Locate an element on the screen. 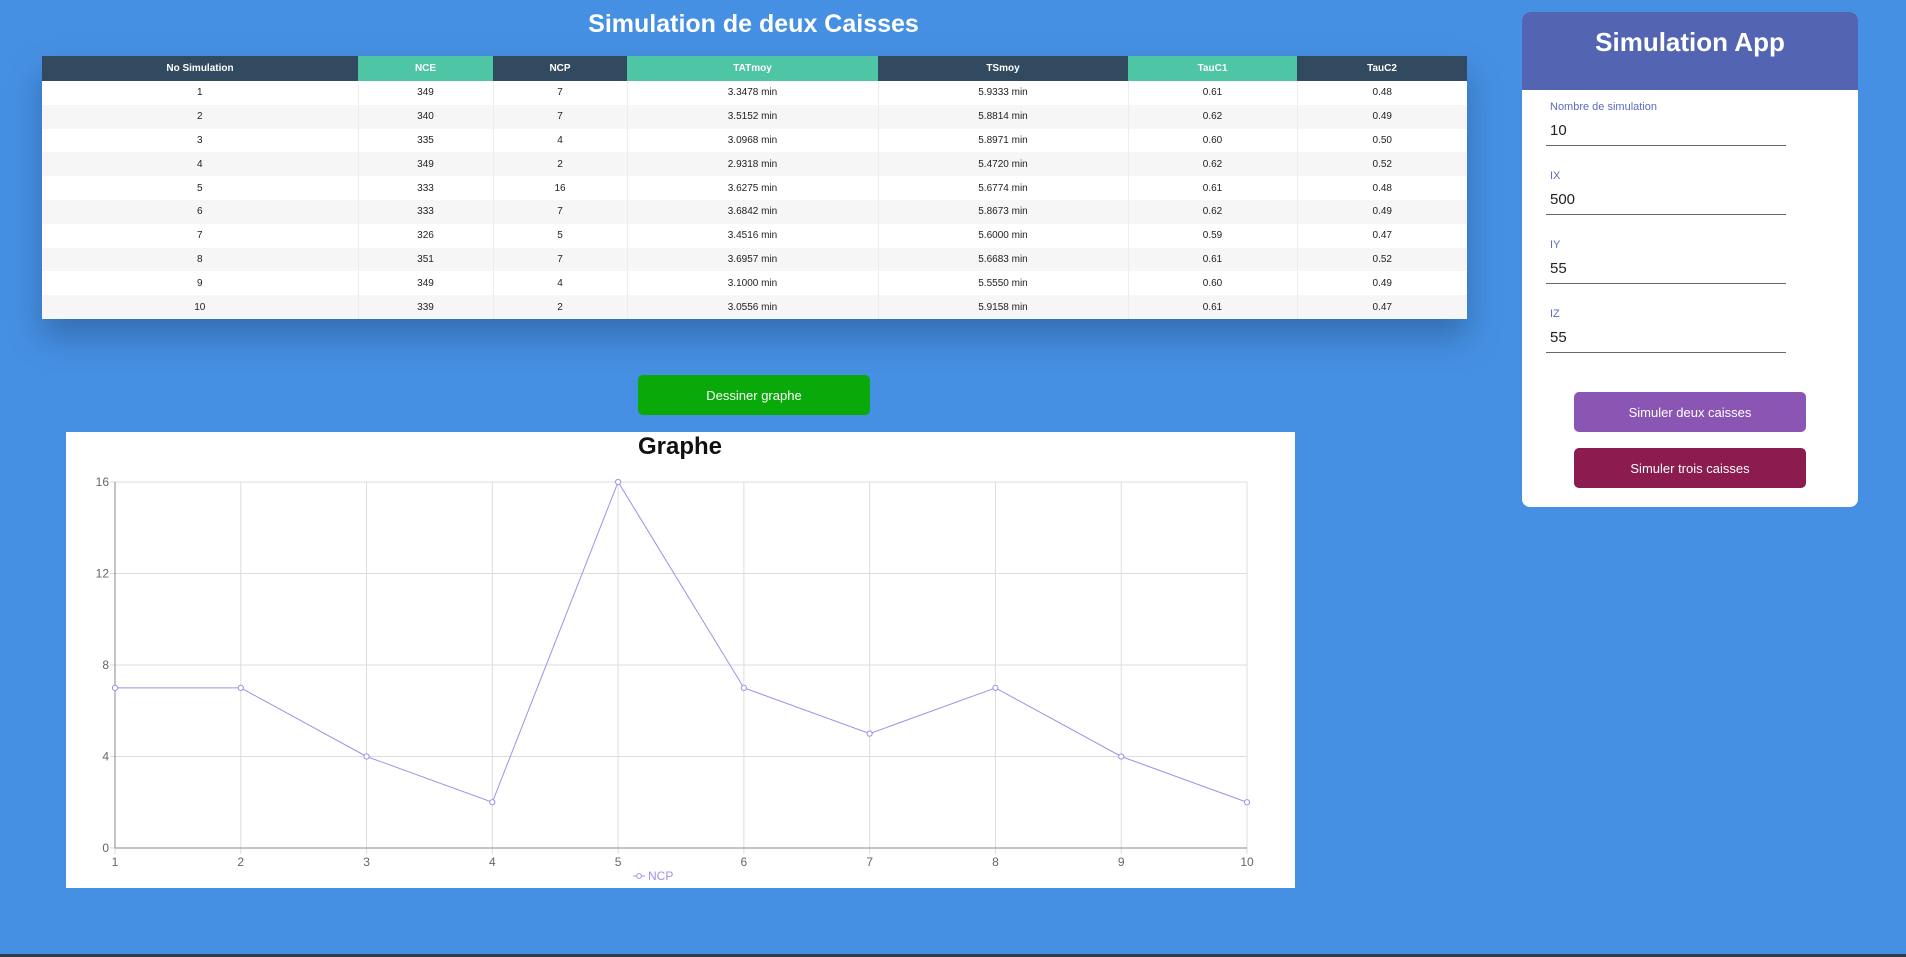  field-iz: IZ is located at coordinates (1666, 330).